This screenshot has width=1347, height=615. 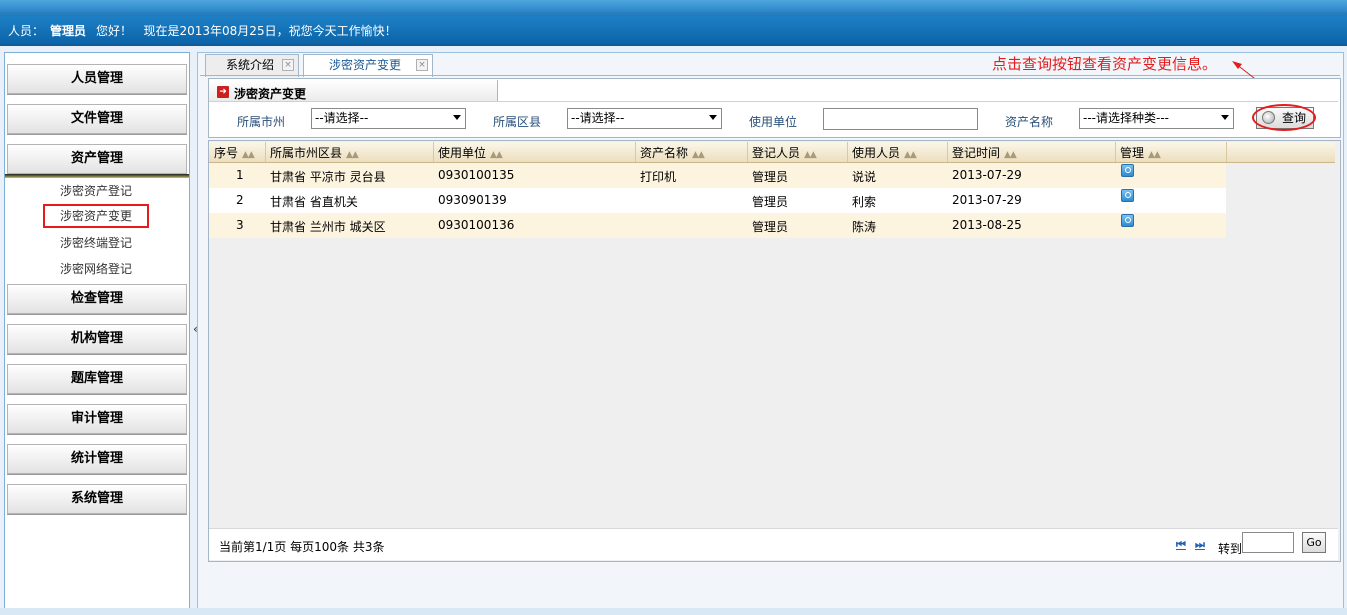 I want to click on cell-region: 甘肃省 兰州市 城关区, so click(x=328, y=227).